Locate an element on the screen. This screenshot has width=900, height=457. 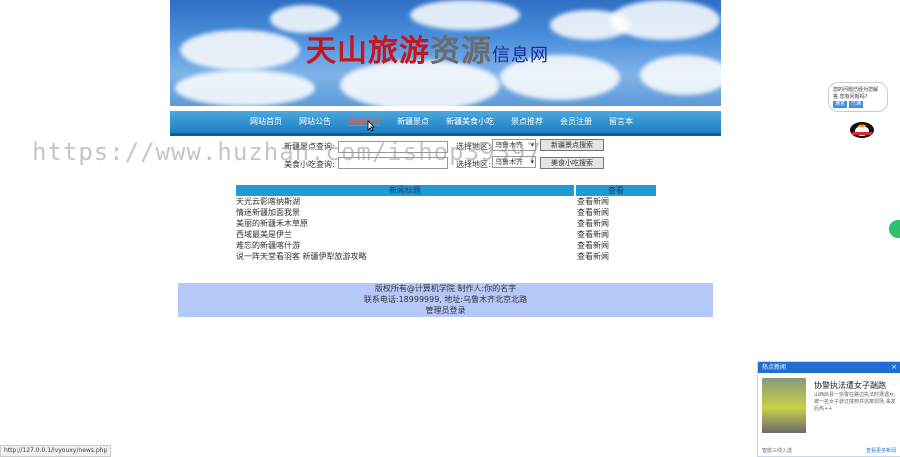
spot-region-label: 选择地区: is located at coordinates (473, 146).